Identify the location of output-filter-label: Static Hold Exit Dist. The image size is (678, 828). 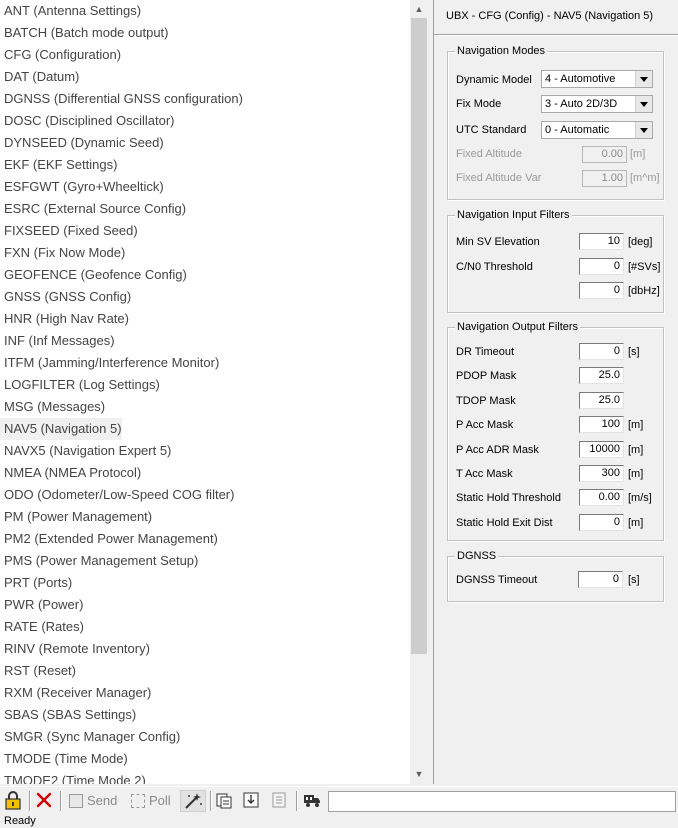
(504, 523).